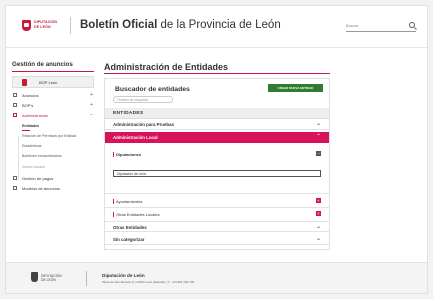 This screenshot has width=433, height=299. I want to click on entities-header-label: ENTIDADES, so click(128, 113).